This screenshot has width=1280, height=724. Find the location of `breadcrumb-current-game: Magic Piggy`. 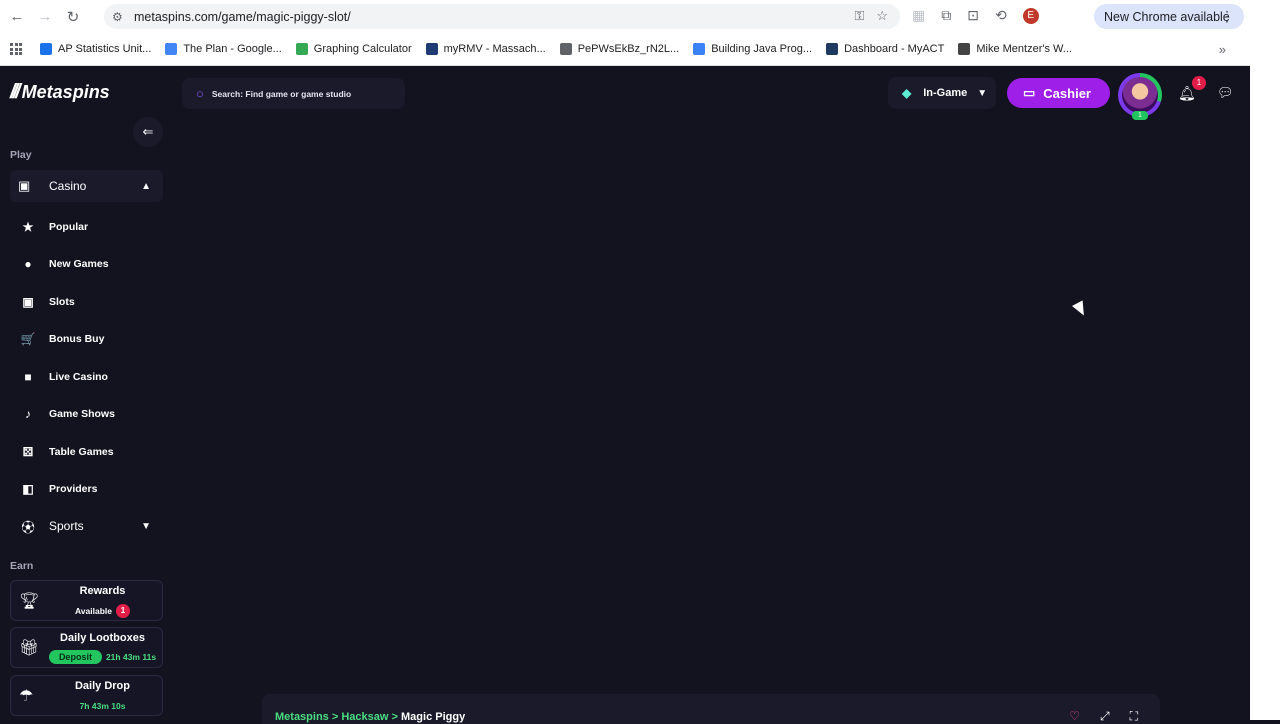

breadcrumb-current-game: Magic Piggy is located at coordinates (433, 717).